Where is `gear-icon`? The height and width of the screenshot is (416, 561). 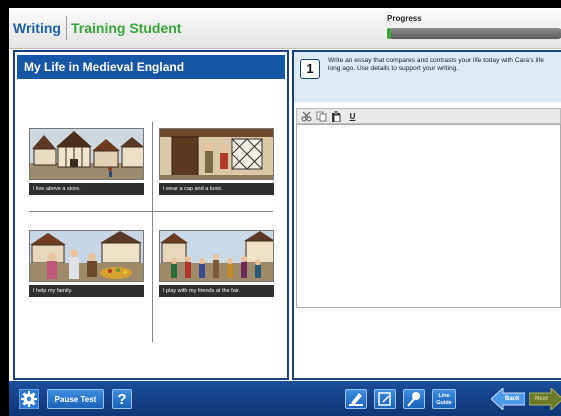
gear-icon is located at coordinates (29, 399).